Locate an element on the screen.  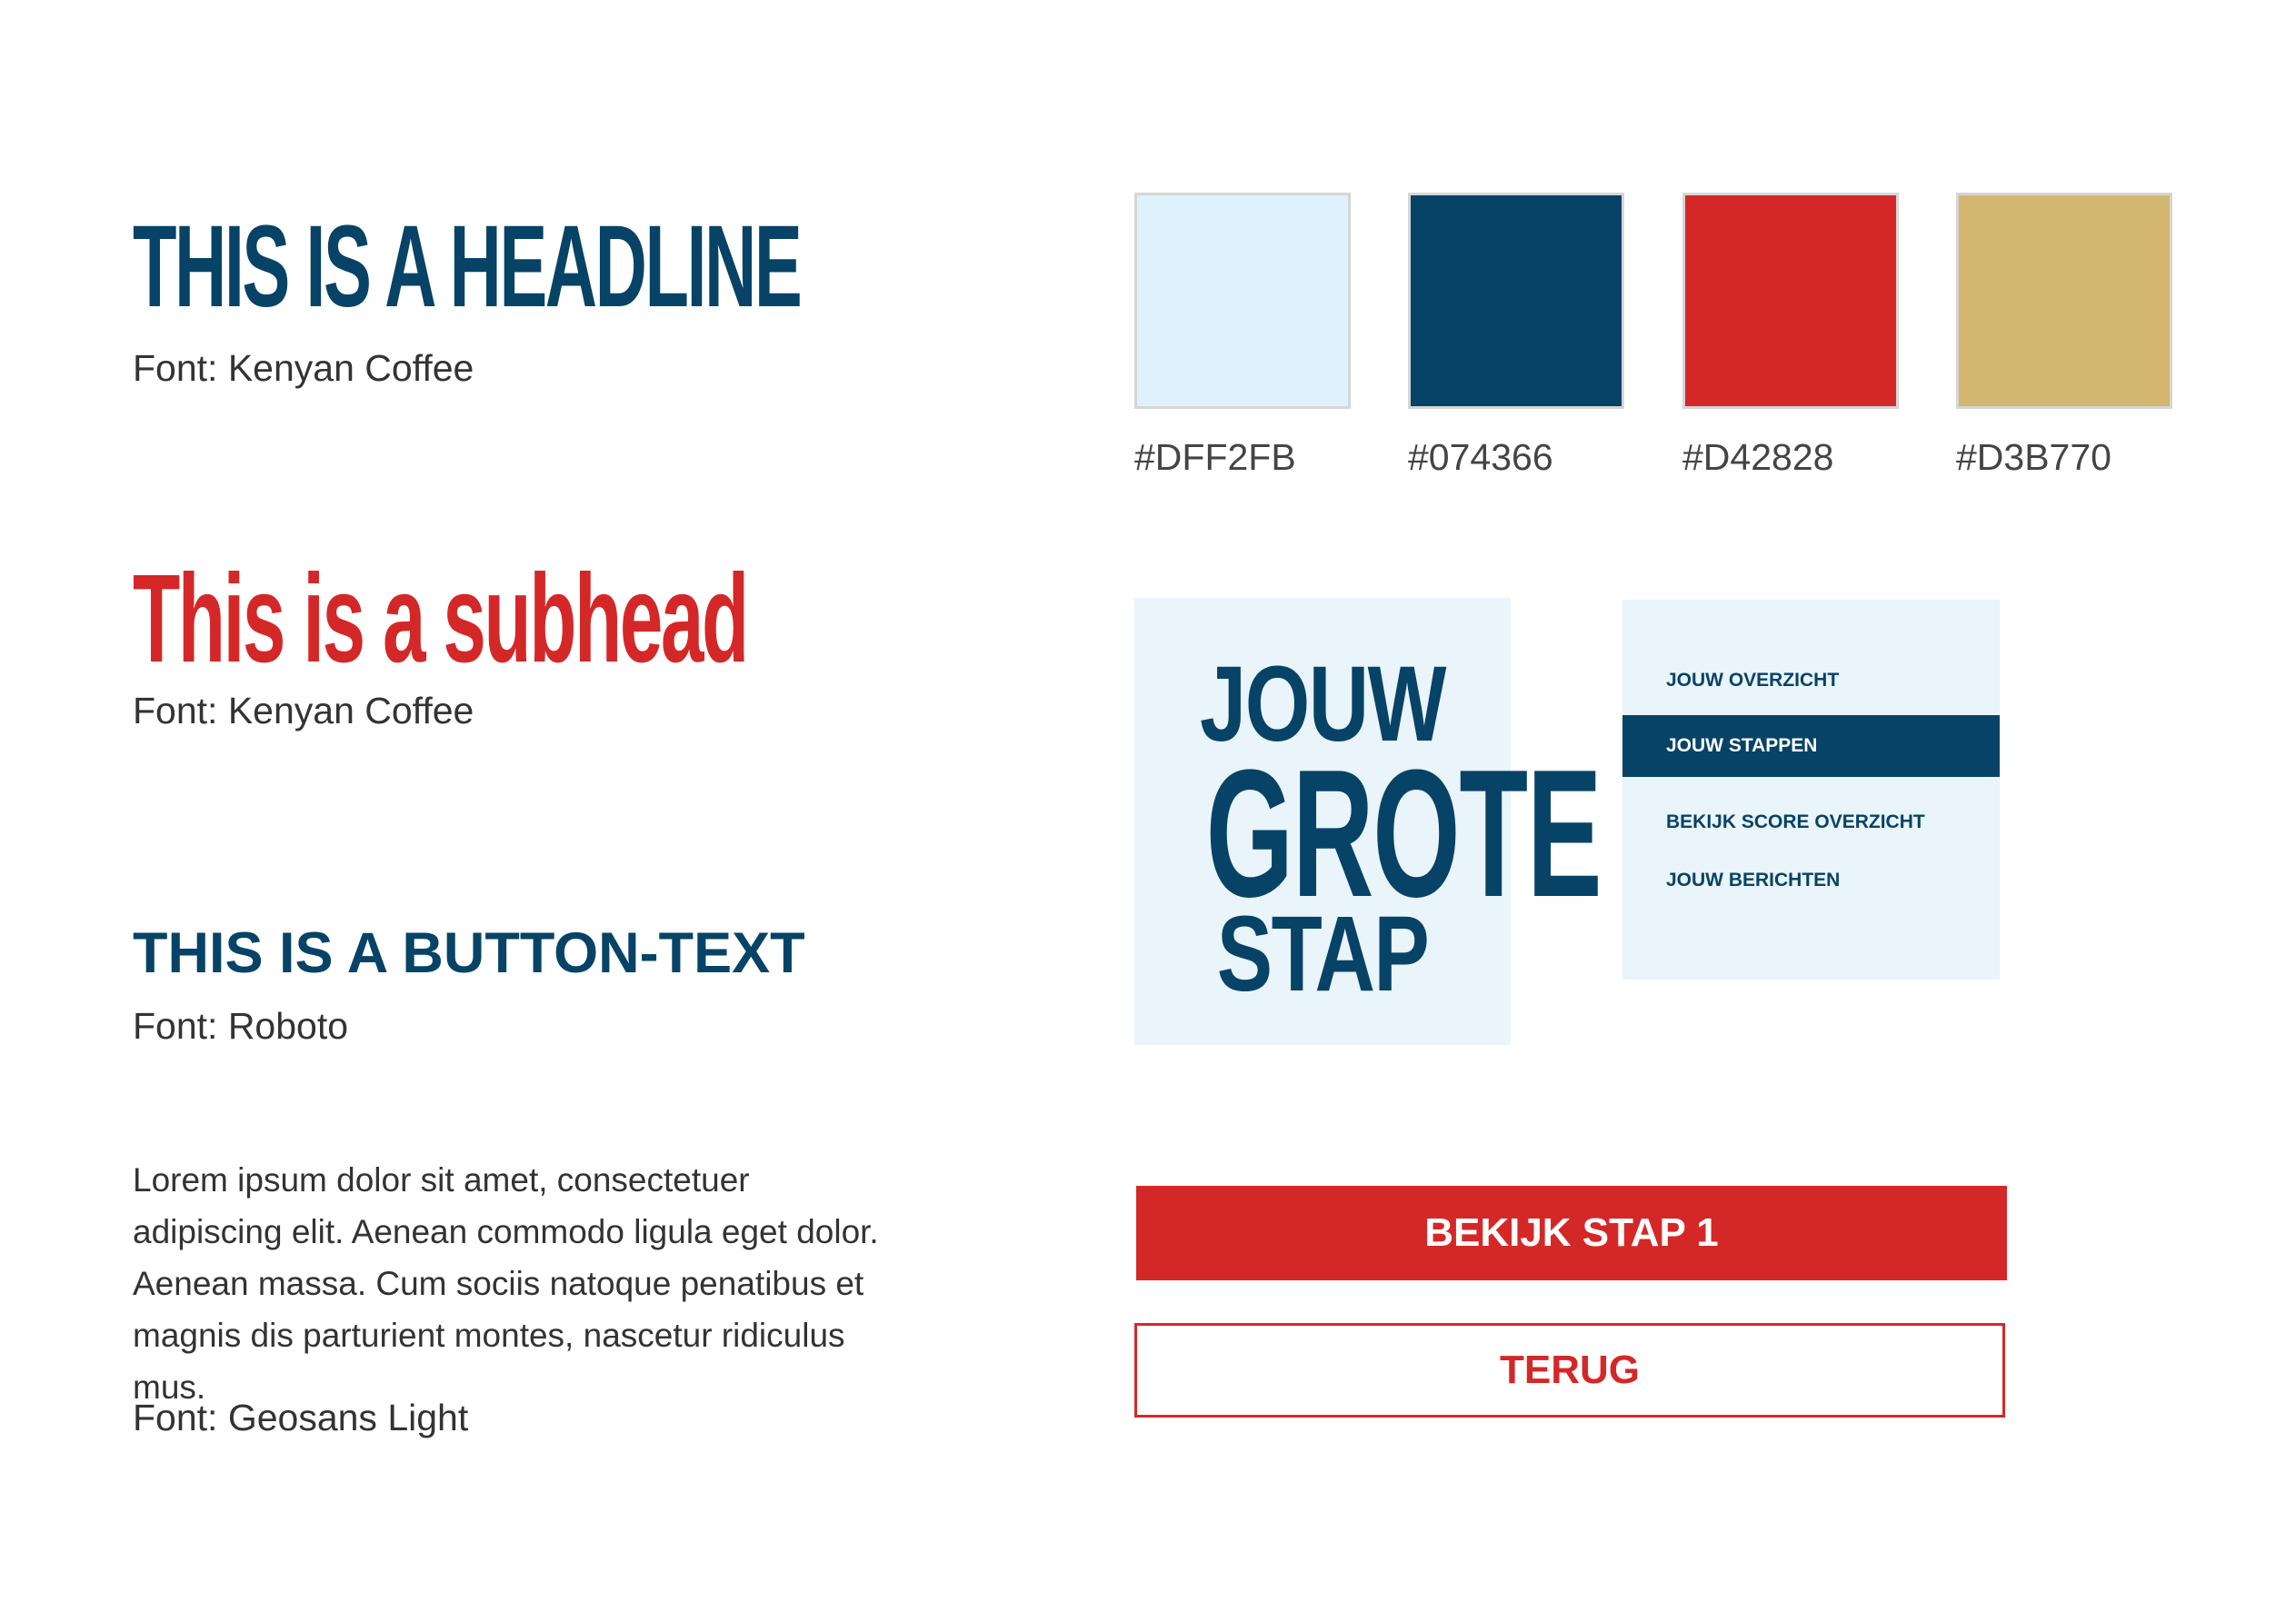
bekijk-stap-button: BEKIJK STAP 1 is located at coordinates (1571, 1233).